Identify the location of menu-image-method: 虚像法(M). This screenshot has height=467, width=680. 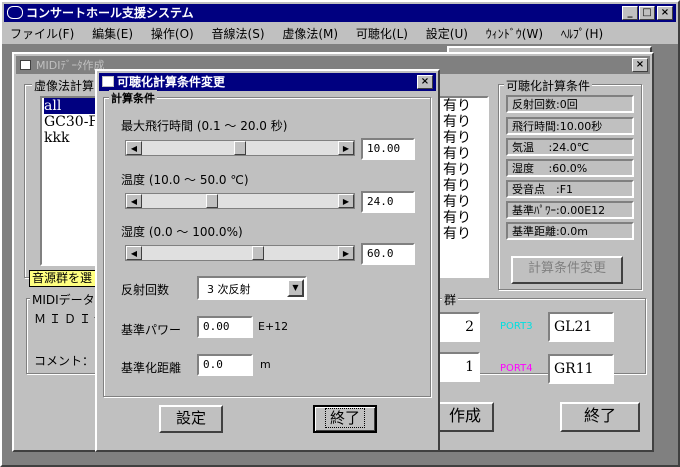
(310, 34).